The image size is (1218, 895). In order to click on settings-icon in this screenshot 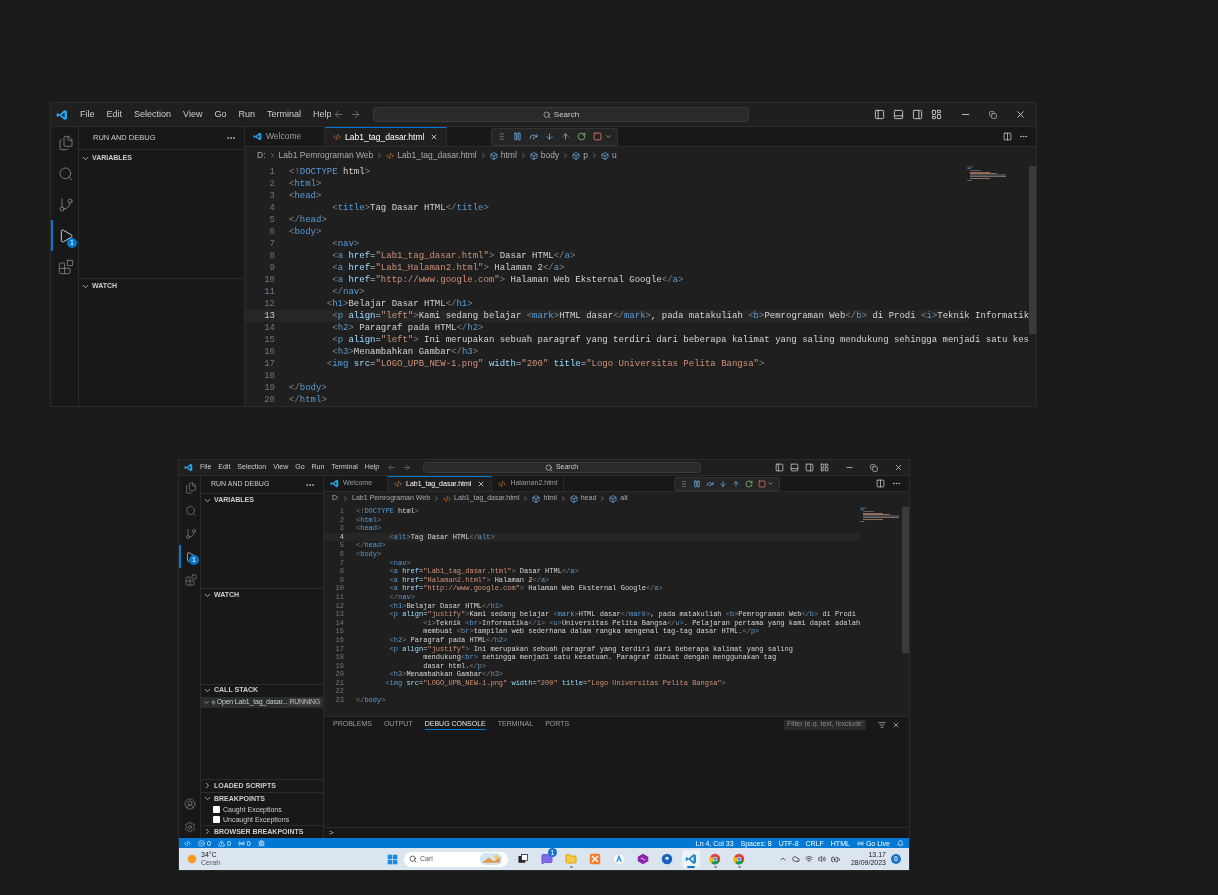, I will do `click(189, 826)`.